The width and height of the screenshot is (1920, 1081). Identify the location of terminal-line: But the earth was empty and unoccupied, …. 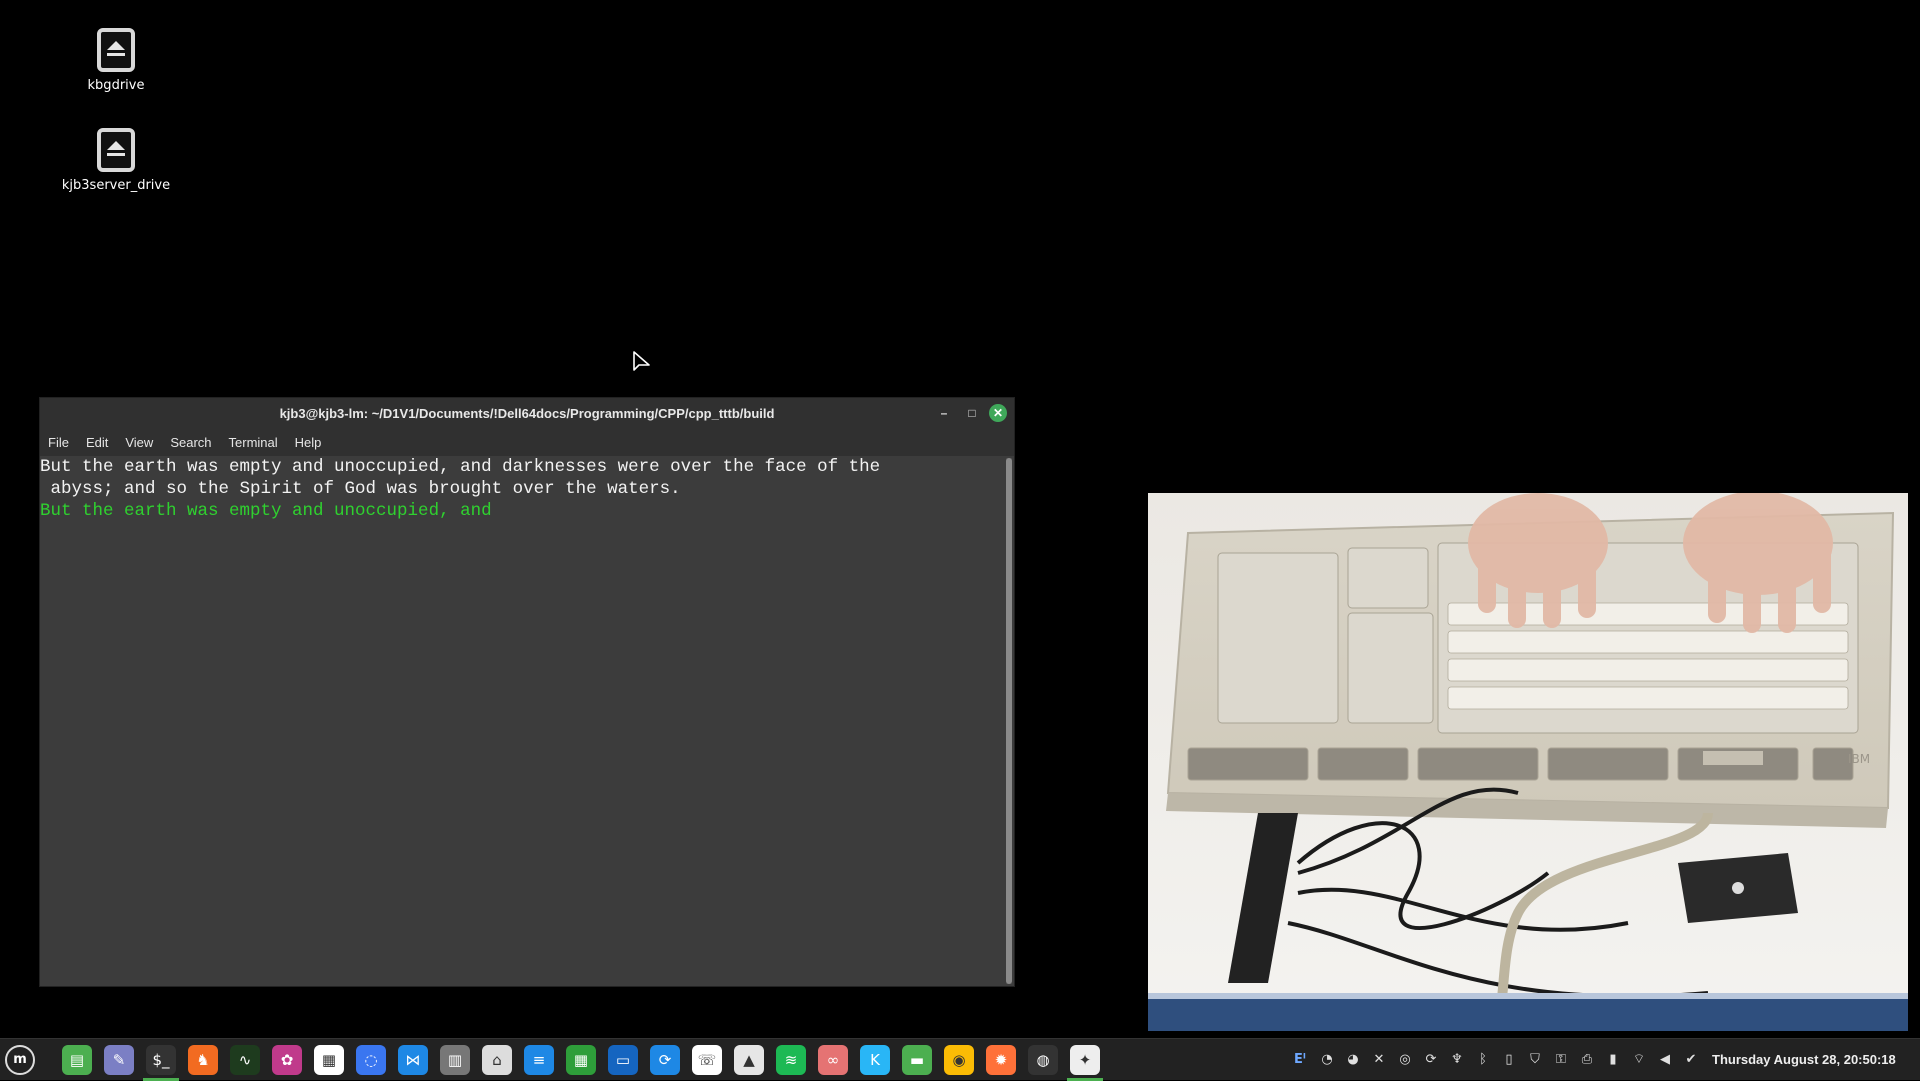
(460, 467).